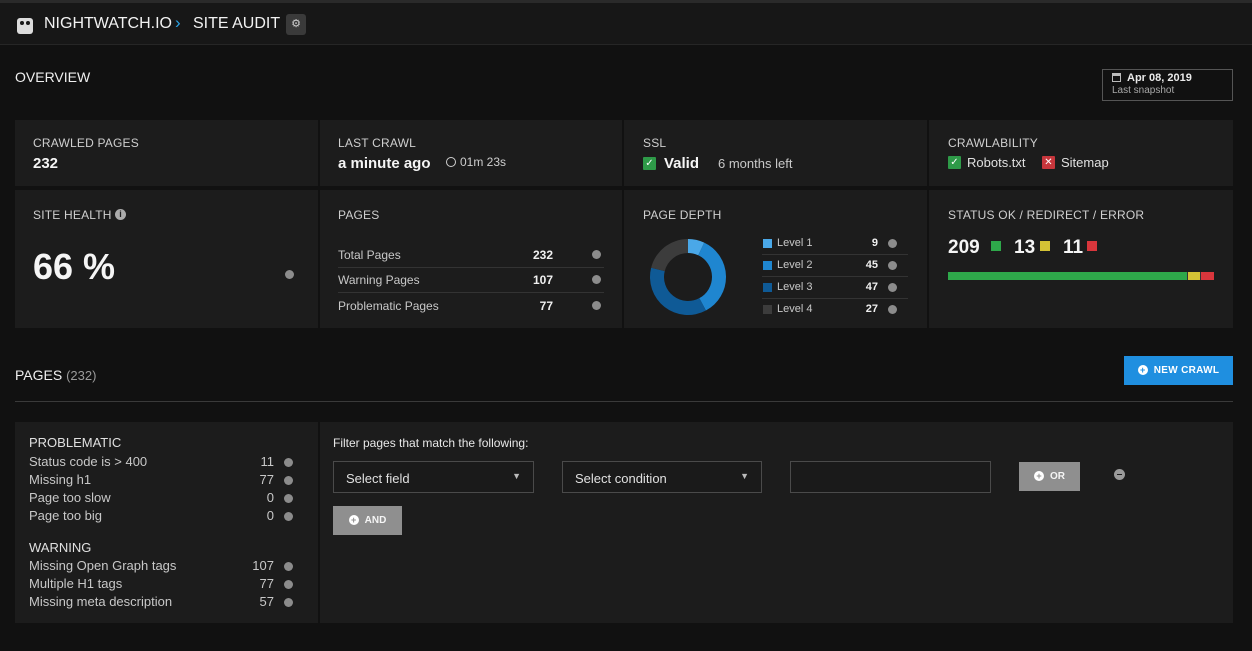 This screenshot has width=1252, height=651. Describe the element at coordinates (1116, 77) in the screenshot. I see `calendar-icon` at that location.